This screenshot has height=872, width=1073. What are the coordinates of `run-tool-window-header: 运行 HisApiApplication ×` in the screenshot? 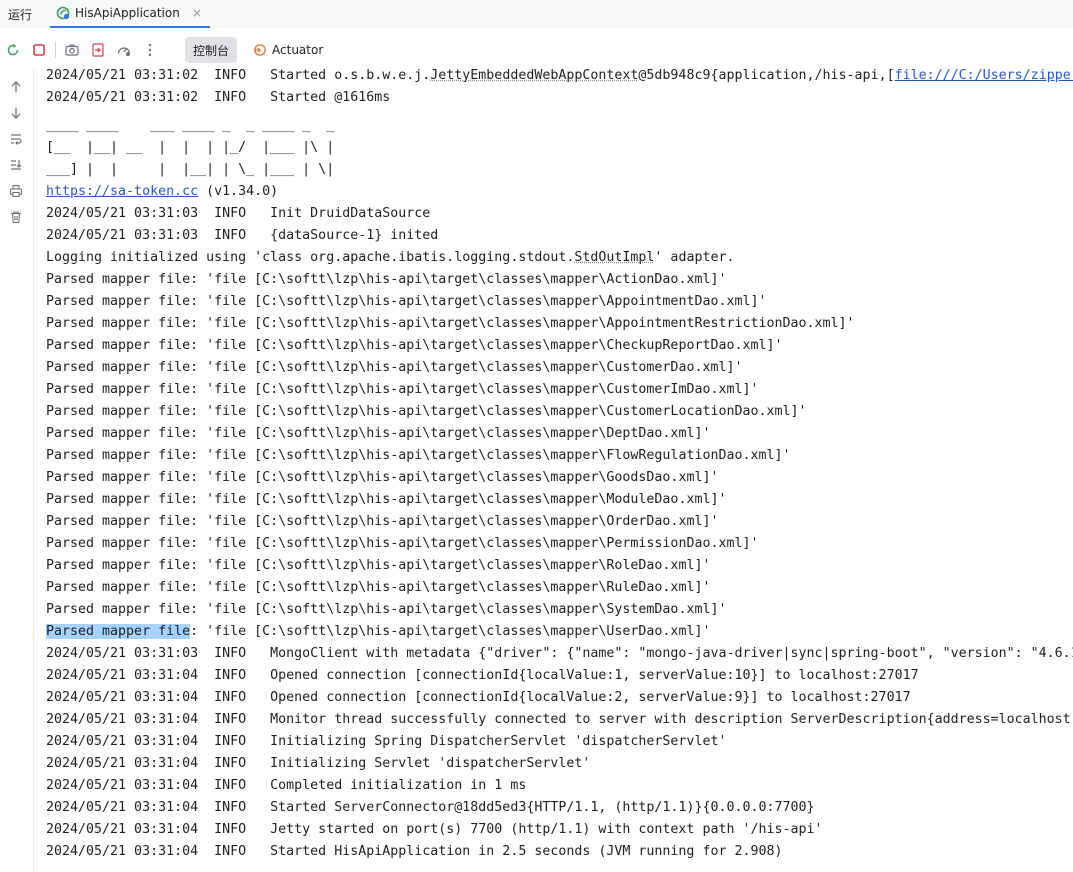 It's located at (536, 14).